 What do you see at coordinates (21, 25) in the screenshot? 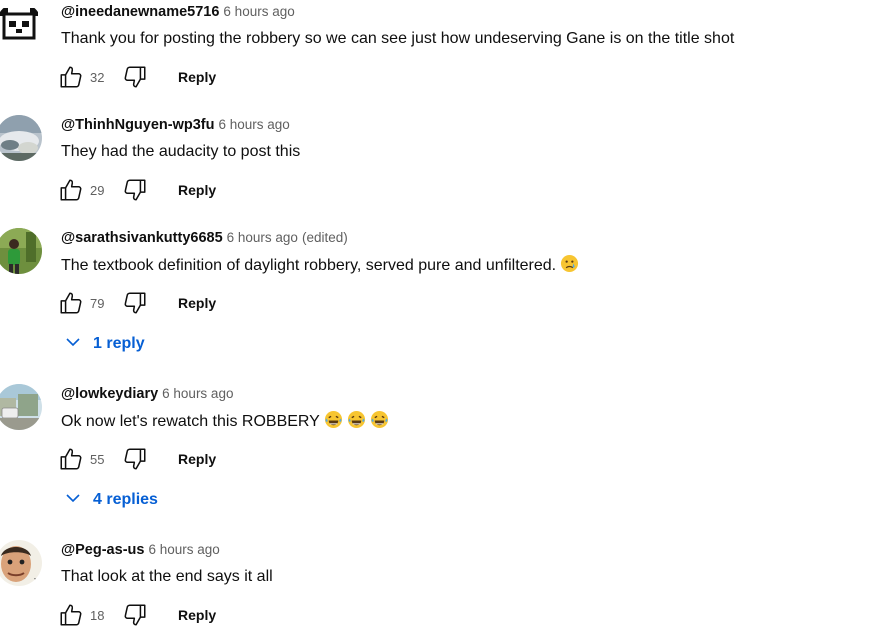
I see `panda-avatar` at bounding box center [21, 25].